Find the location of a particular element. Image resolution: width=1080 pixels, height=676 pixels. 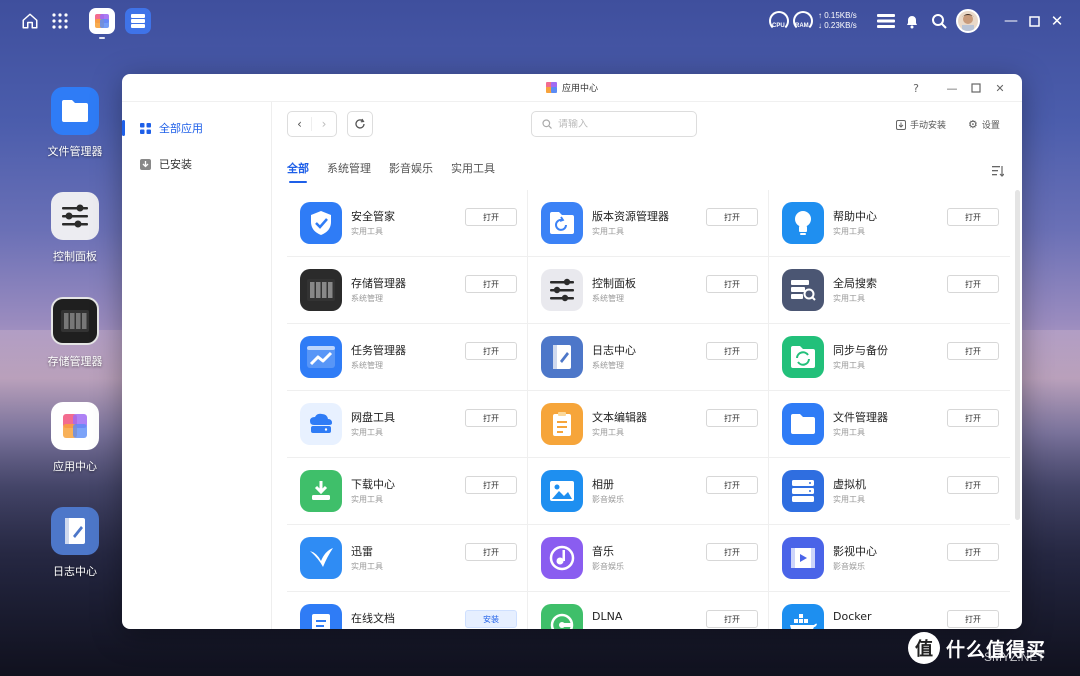

photo-icon is located at coordinates (562, 491).